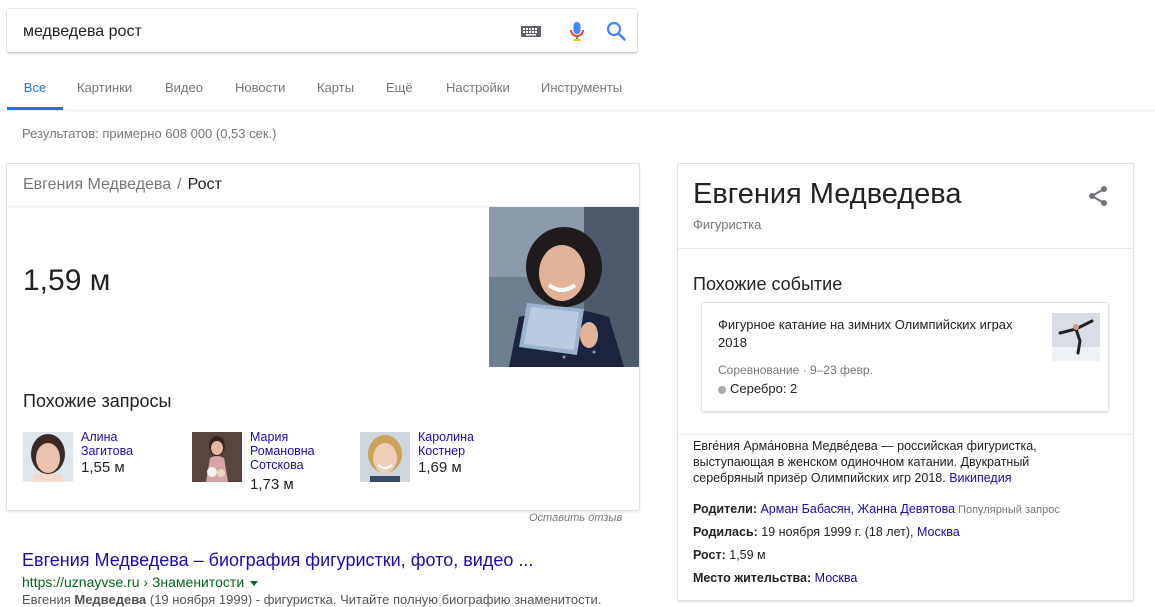  I want to click on tab-video: Видео, so click(184, 89).